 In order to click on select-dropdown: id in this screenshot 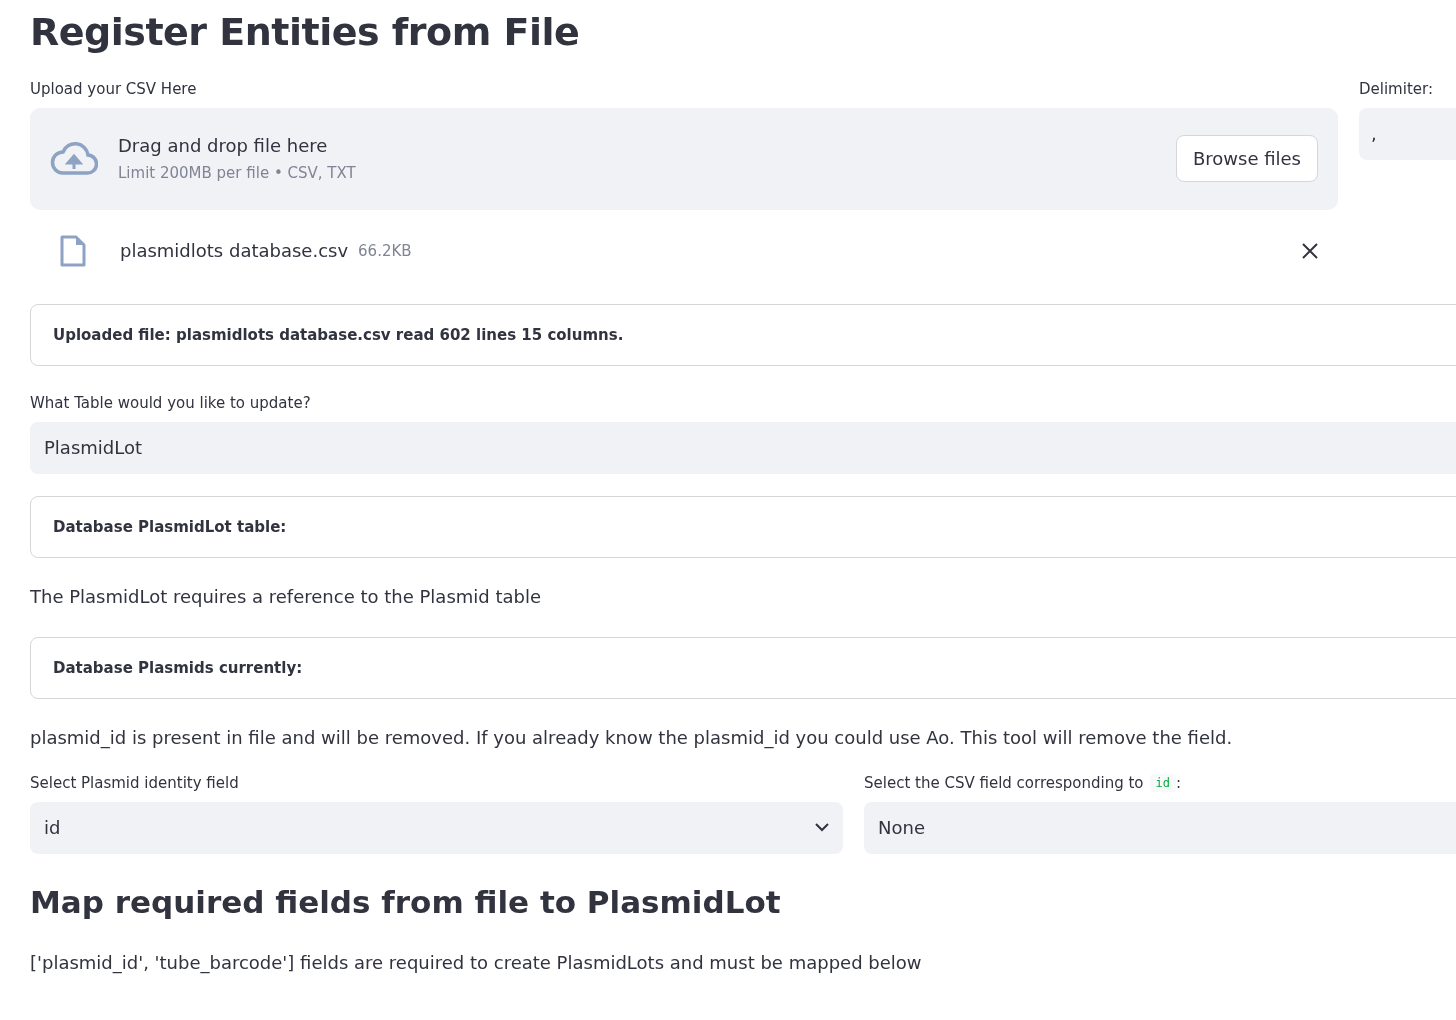, I will do `click(436, 827)`.